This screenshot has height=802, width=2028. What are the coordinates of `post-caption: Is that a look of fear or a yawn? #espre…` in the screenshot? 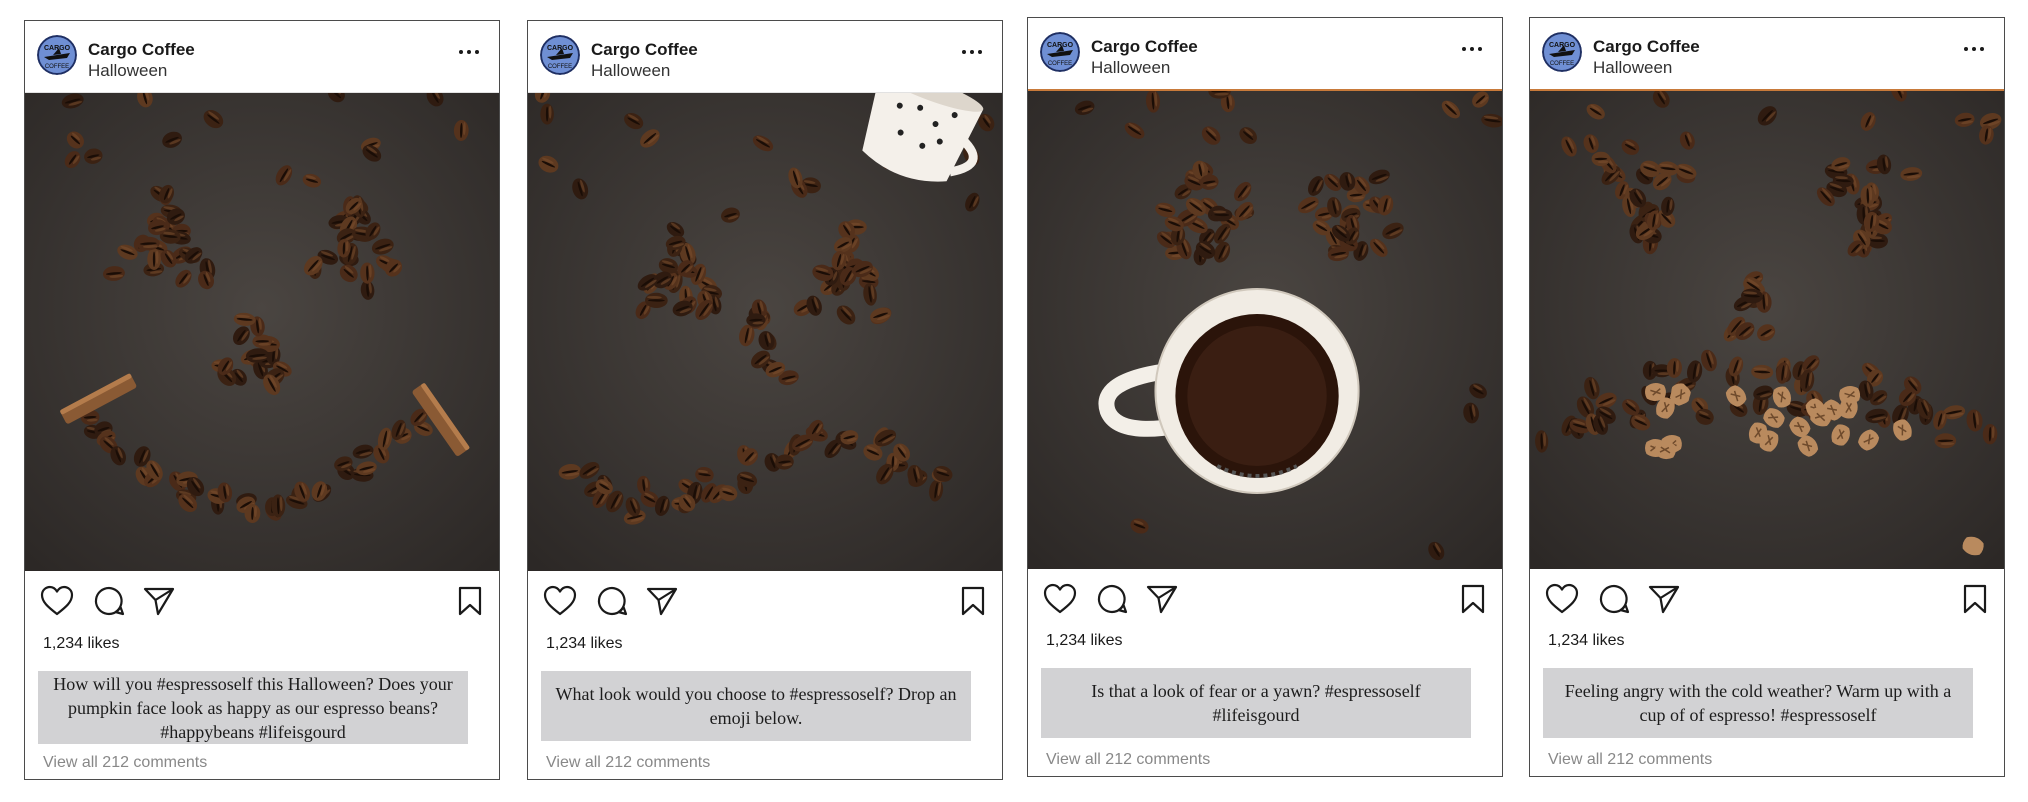 It's located at (1256, 703).